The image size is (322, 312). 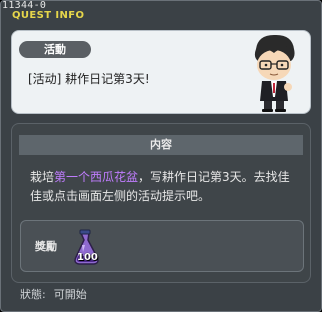 What do you see at coordinates (96, 177) in the screenshot?
I see `description-highlight: 第一个西瓜花盆` at bounding box center [96, 177].